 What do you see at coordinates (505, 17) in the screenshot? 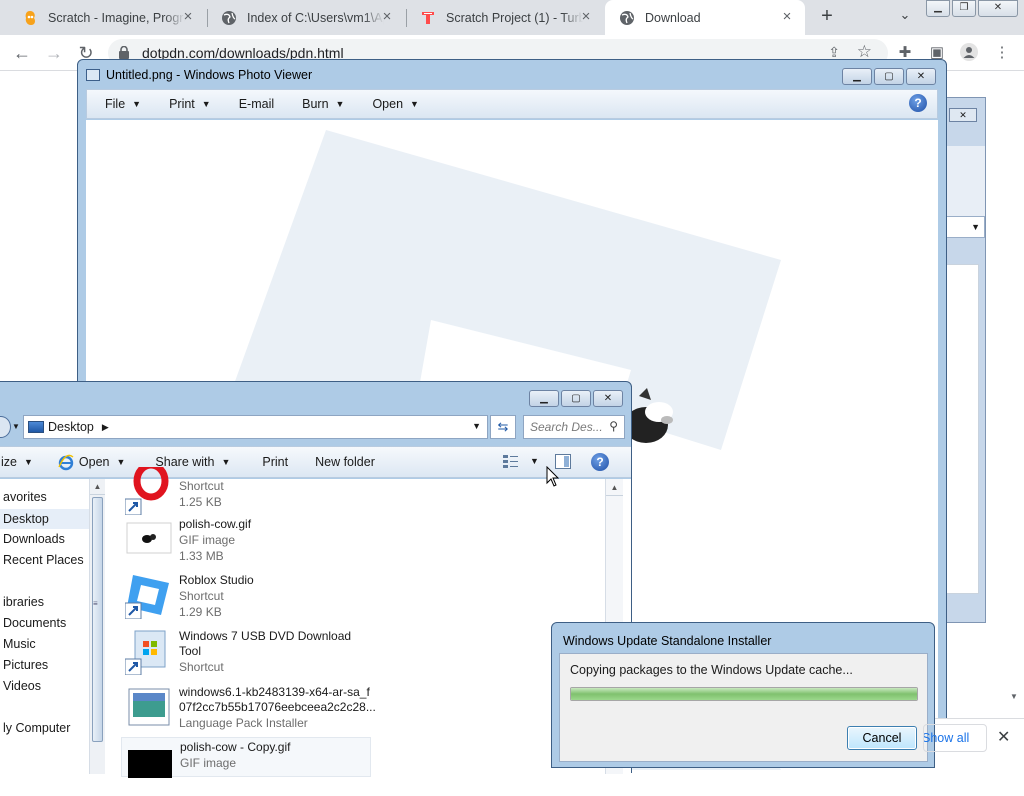
I see `browser-tab-turbowarp: Scratch Project (1) - TurboWarp ×` at bounding box center [505, 17].